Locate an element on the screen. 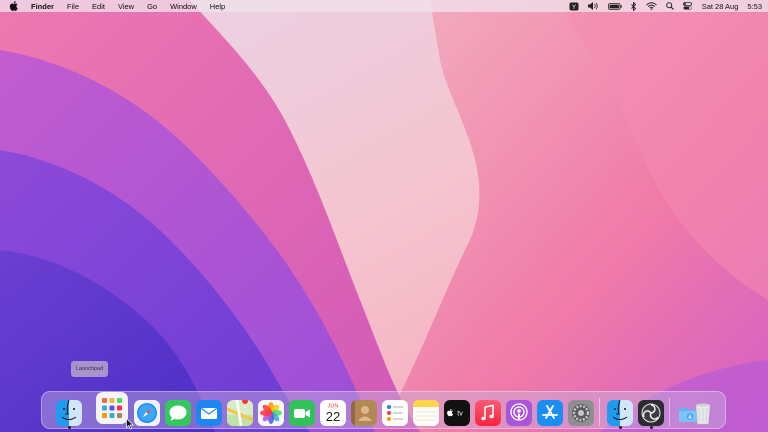 This screenshot has height=432, width=768. dock-item-reminders is located at coordinates (395, 413).